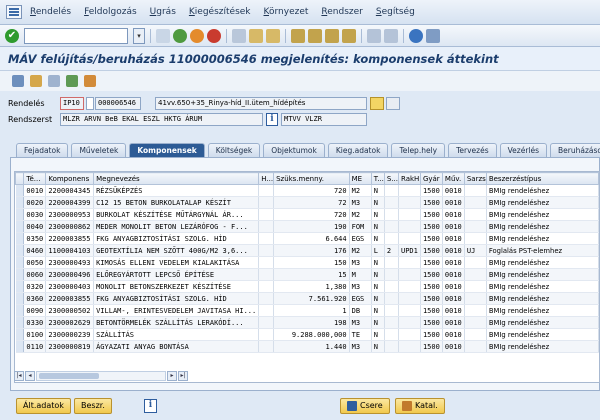 This screenshot has width=600, height=420. Describe the element at coordinates (453, 178) in the screenshot. I see `column-header: Műv.` at that location.